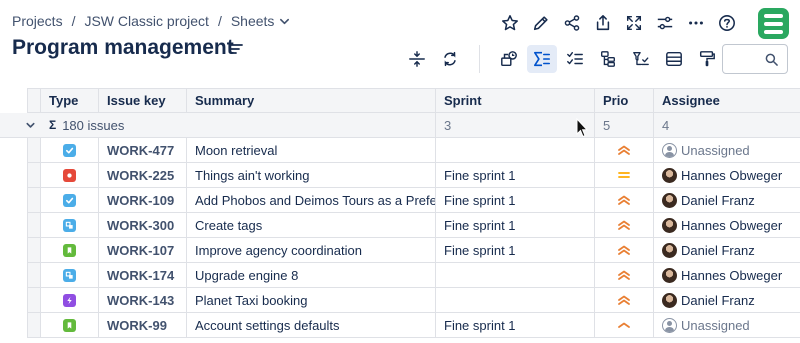 The height and width of the screenshot is (343, 800). I want to click on issue-key-link: WORK-107, so click(143, 250).